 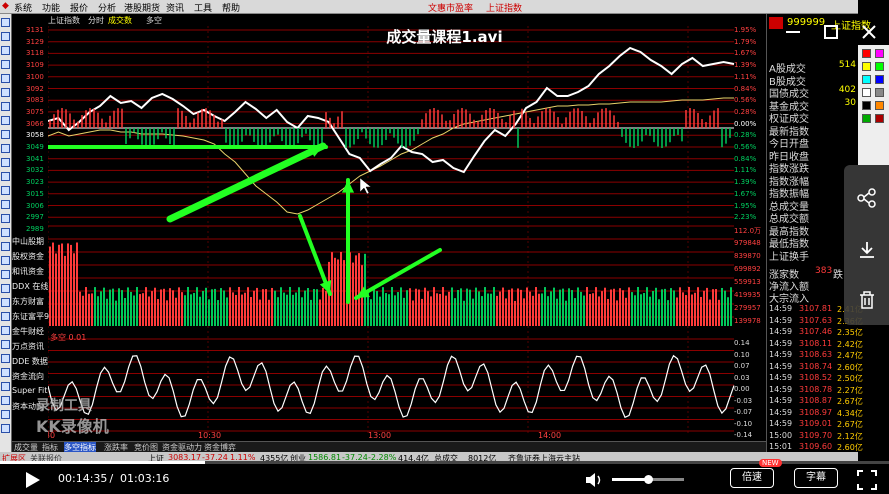 What do you see at coordinates (79, 7) in the screenshot?
I see `menu-item-quote: 报价` at bounding box center [79, 7].